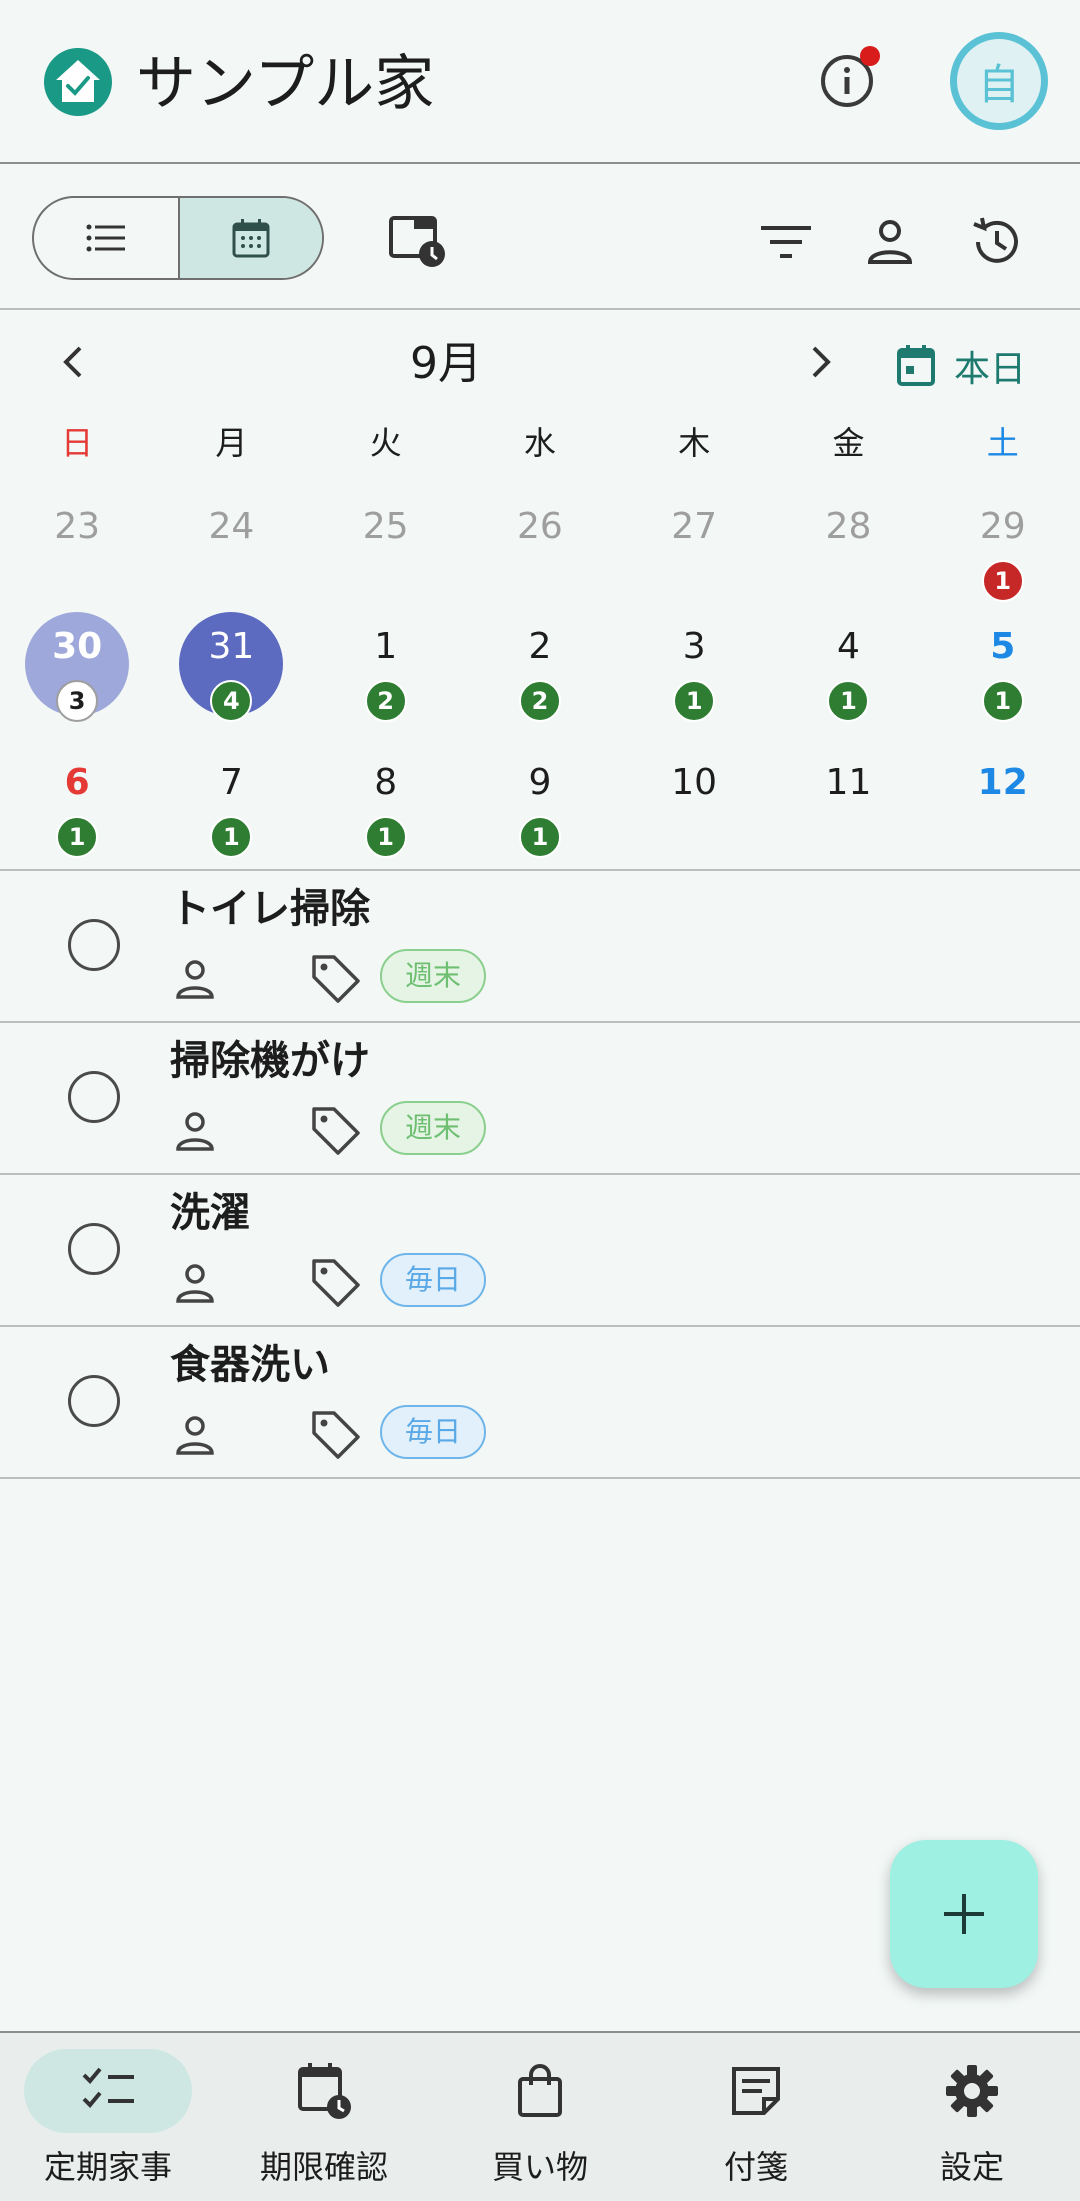 The height and width of the screenshot is (2201, 1080). Describe the element at coordinates (250, 1365) in the screenshot. I see `task-title: 食器洗い` at that location.